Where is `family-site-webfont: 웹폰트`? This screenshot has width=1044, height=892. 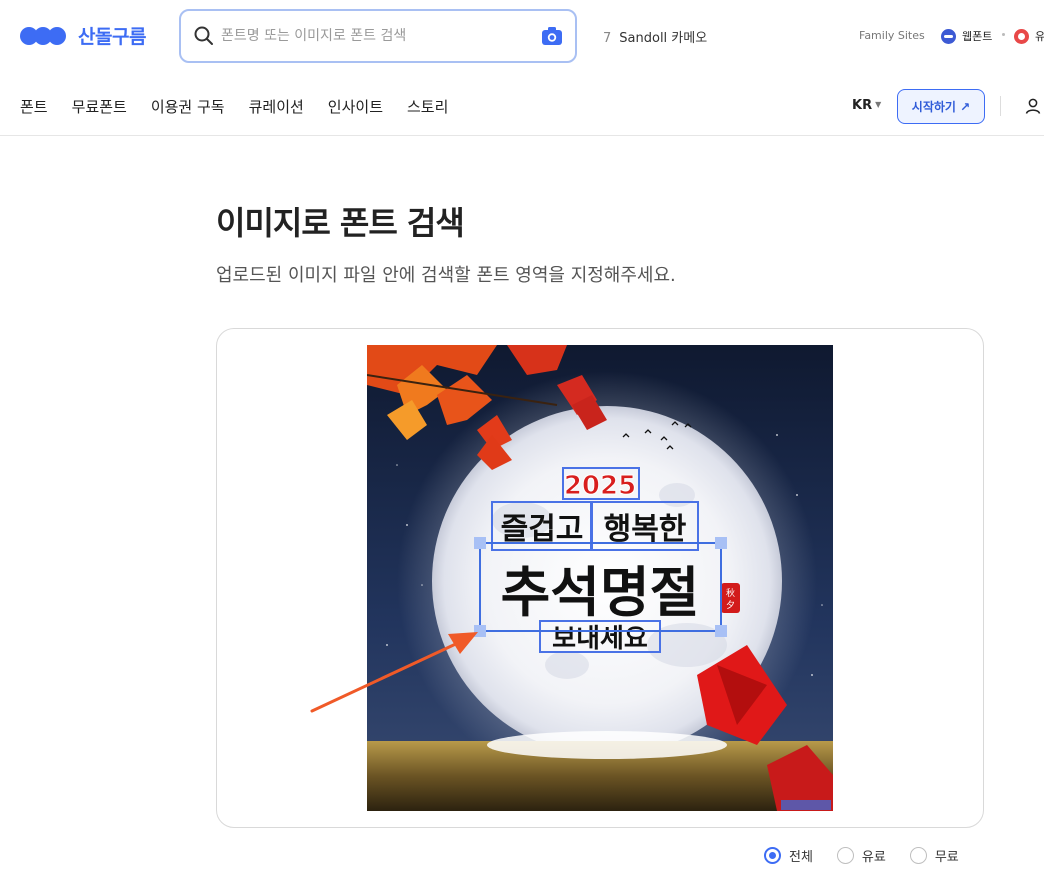
family-site-webfont: 웹폰트 is located at coordinates (966, 36).